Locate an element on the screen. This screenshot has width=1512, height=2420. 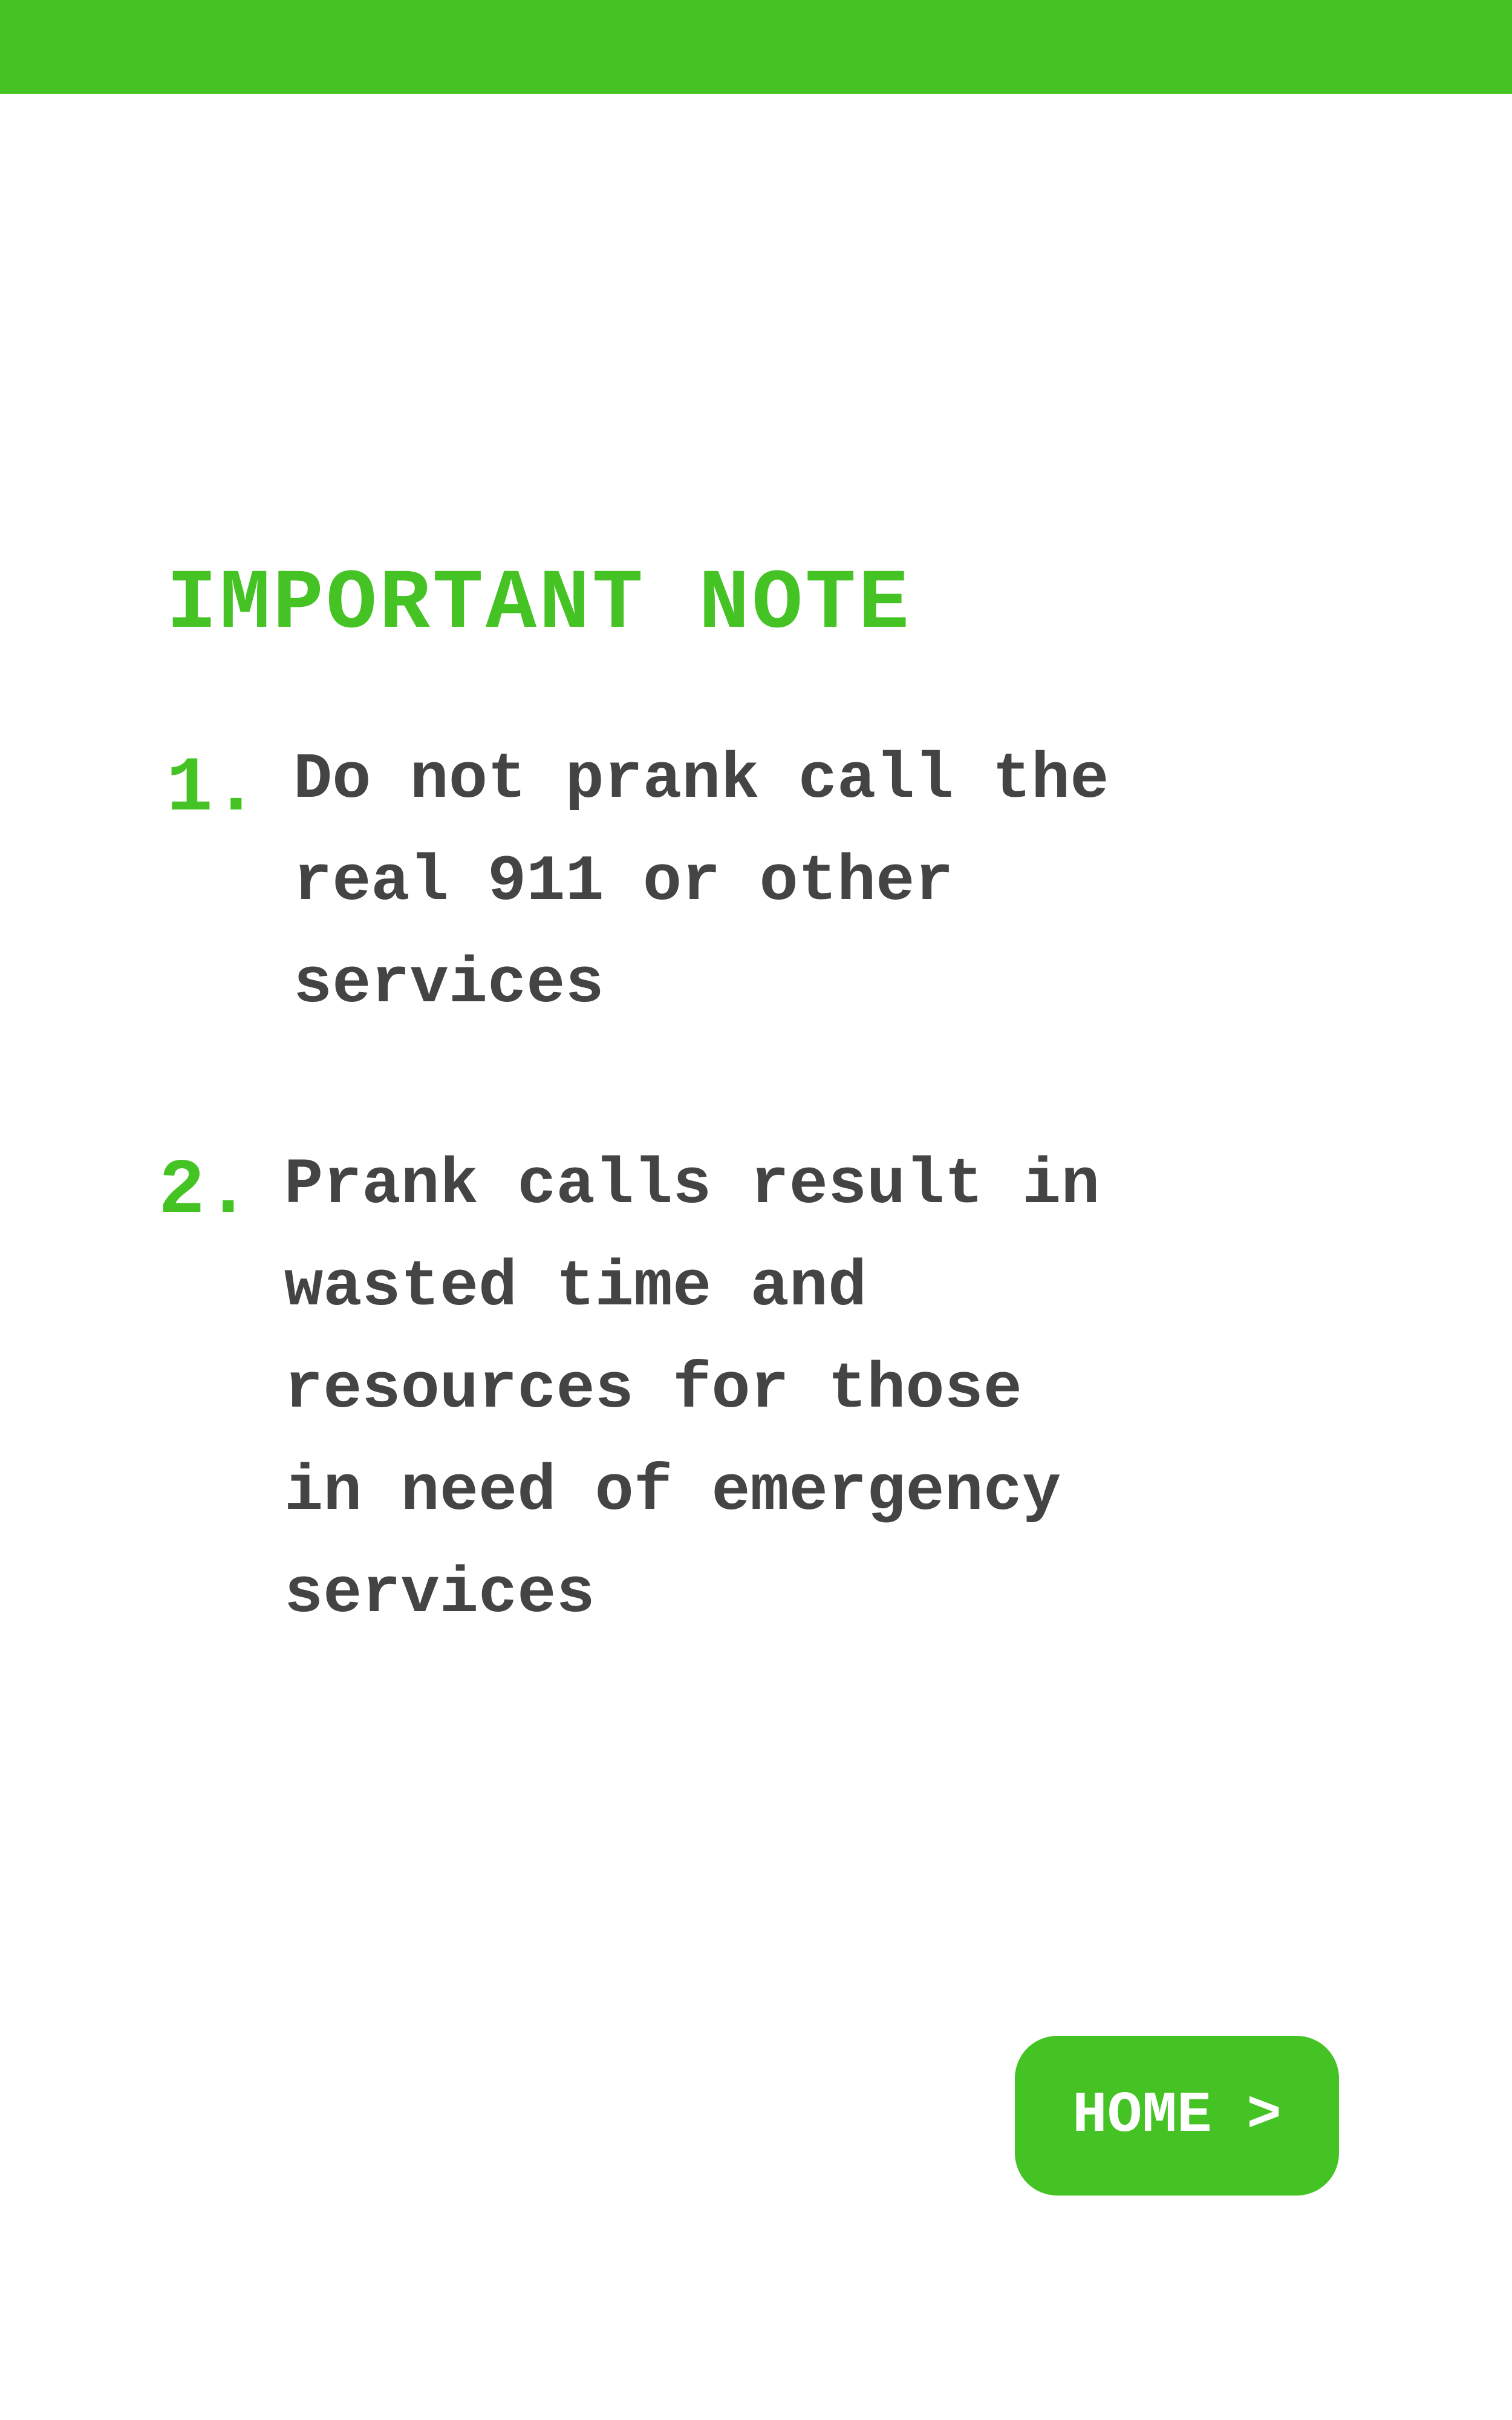
note-2-line-3: resources for those is located at coordinates (653, 1390).